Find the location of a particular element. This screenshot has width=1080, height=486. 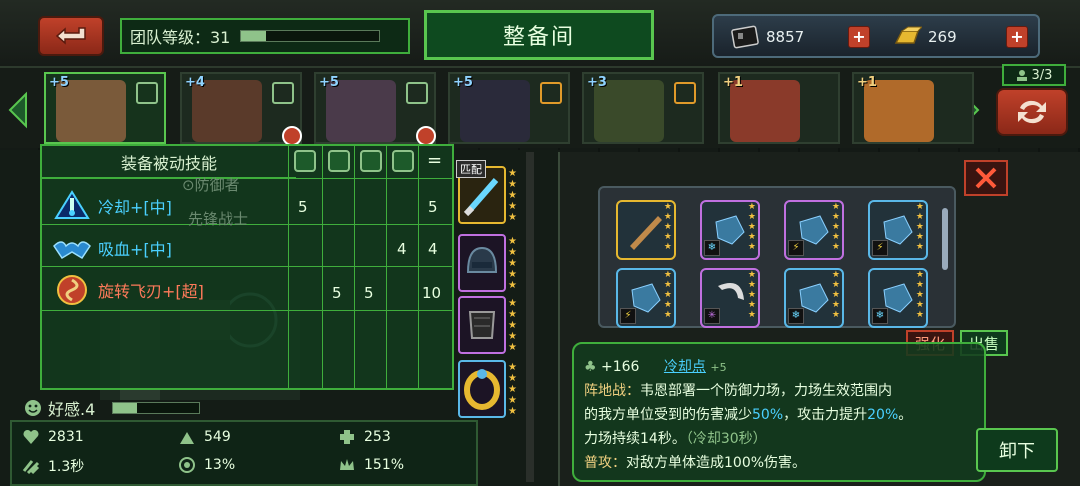

resource1-value: 8857 is located at coordinates (785, 37).